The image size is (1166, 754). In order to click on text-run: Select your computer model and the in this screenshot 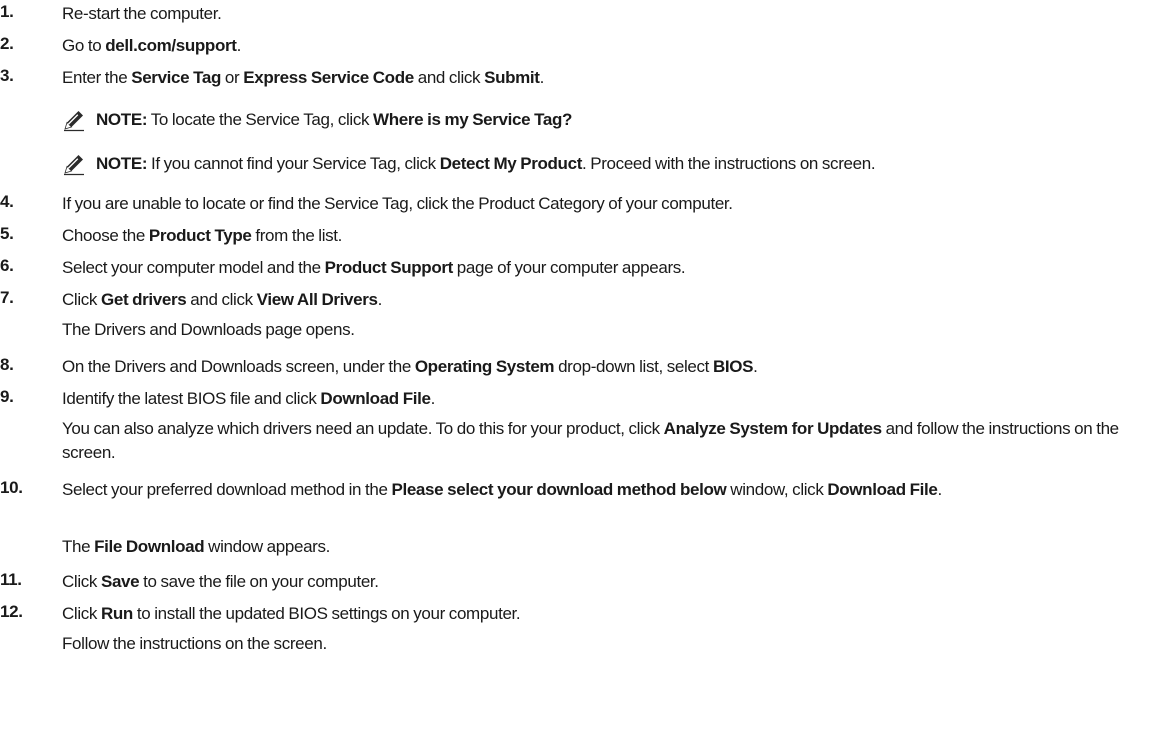, I will do `click(193, 267)`.